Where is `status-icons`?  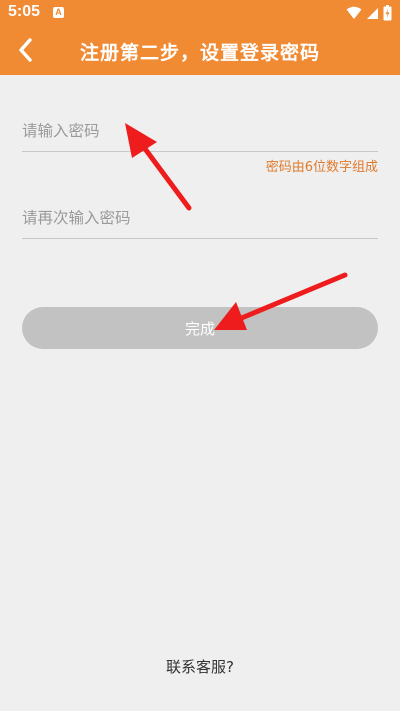 status-icons is located at coordinates (369, 13).